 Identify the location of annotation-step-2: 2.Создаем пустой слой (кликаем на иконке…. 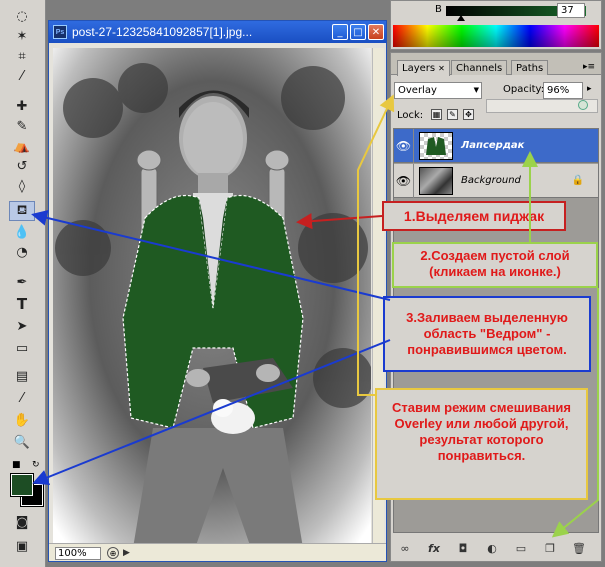
(495, 265).